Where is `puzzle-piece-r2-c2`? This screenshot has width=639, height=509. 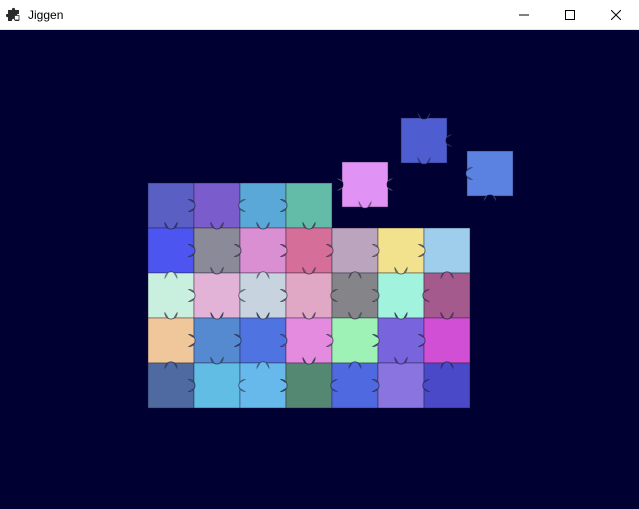 puzzle-piece-r2-c2 is located at coordinates (214, 248).